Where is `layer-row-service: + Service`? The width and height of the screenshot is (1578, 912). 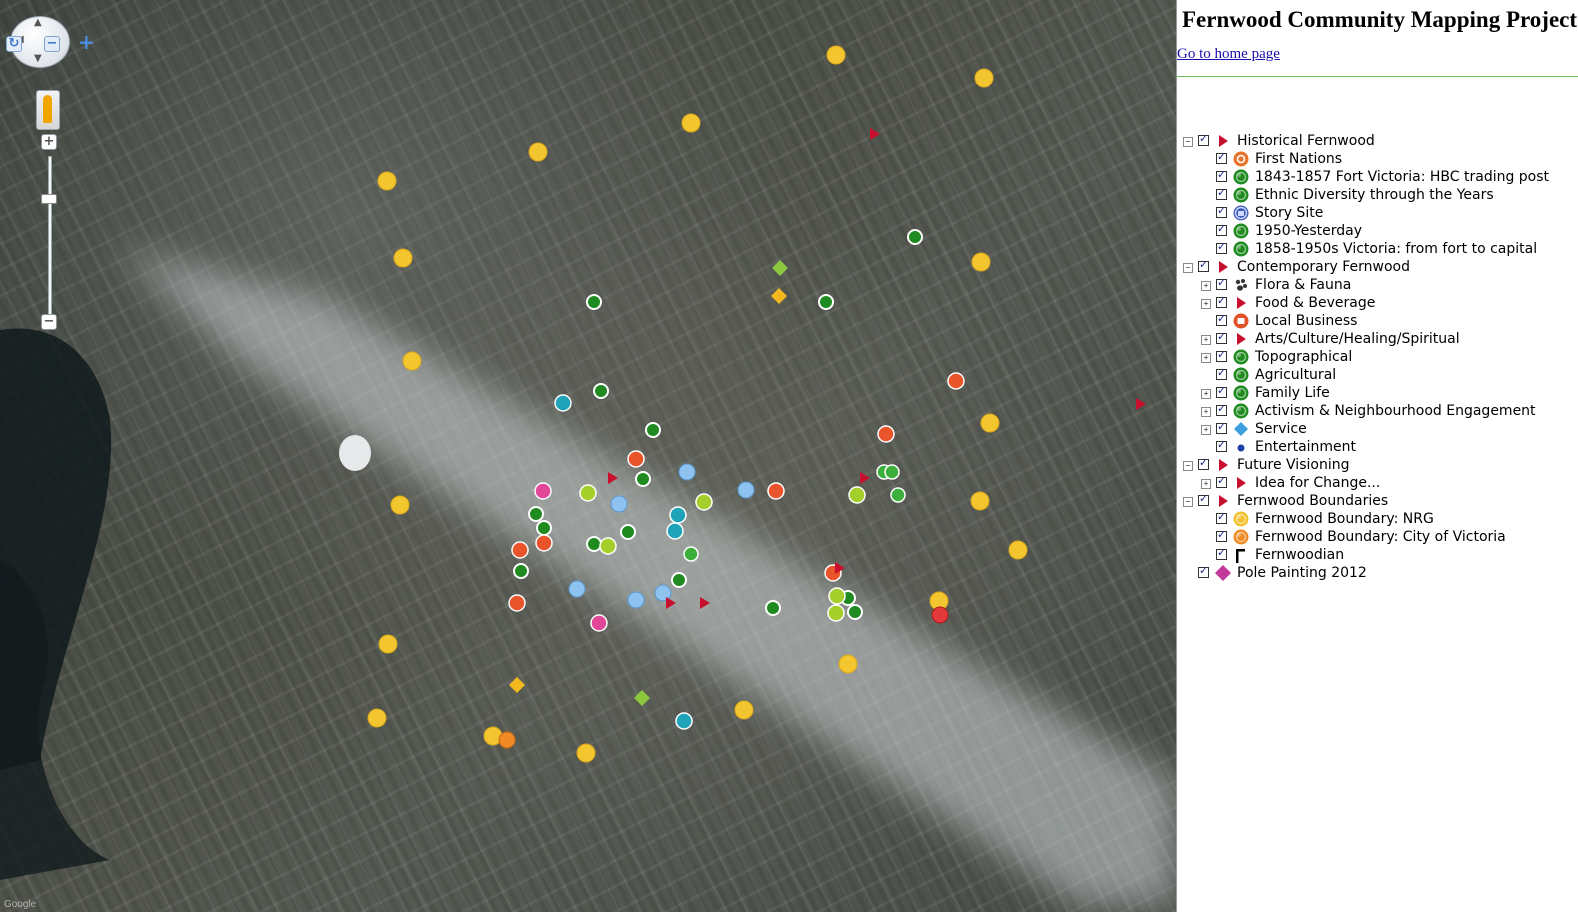
layer-row-service: + Service is located at coordinates (1377, 429).